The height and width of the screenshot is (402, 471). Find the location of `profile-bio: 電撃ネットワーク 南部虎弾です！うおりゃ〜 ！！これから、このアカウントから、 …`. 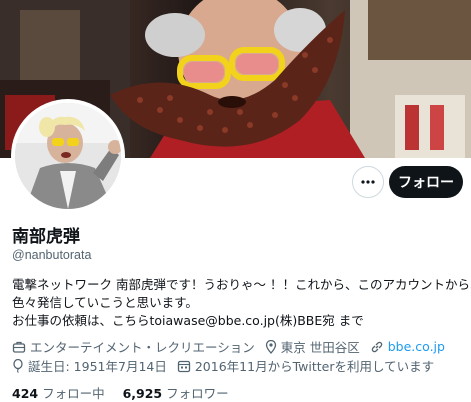

profile-bio: 電撃ネットワーク 南部虎弾です！うおりゃ〜 ！！これから、このアカウントから、 … is located at coordinates (241, 303).